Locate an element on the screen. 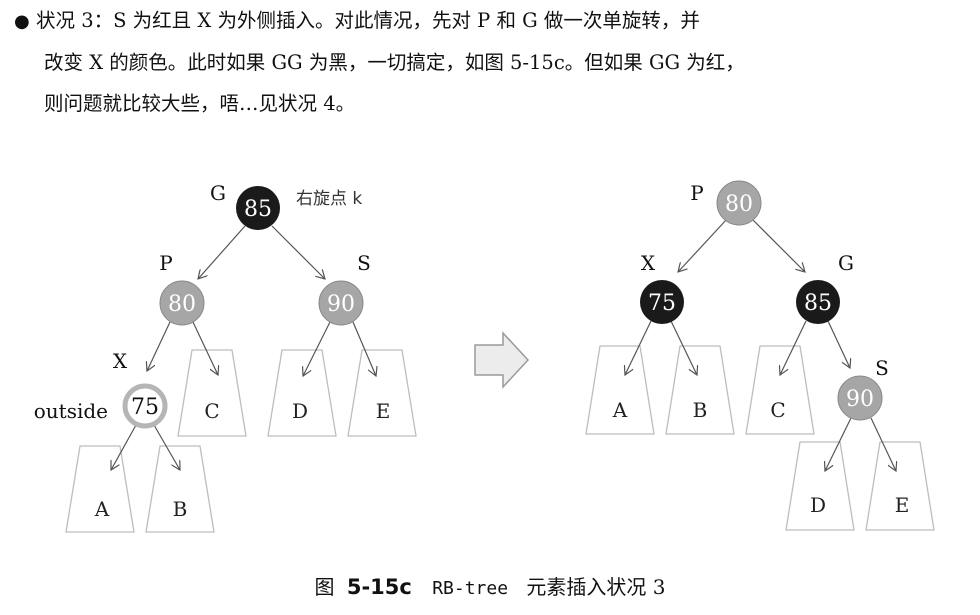  right-node-P: 80 P is located at coordinates (726, 203).